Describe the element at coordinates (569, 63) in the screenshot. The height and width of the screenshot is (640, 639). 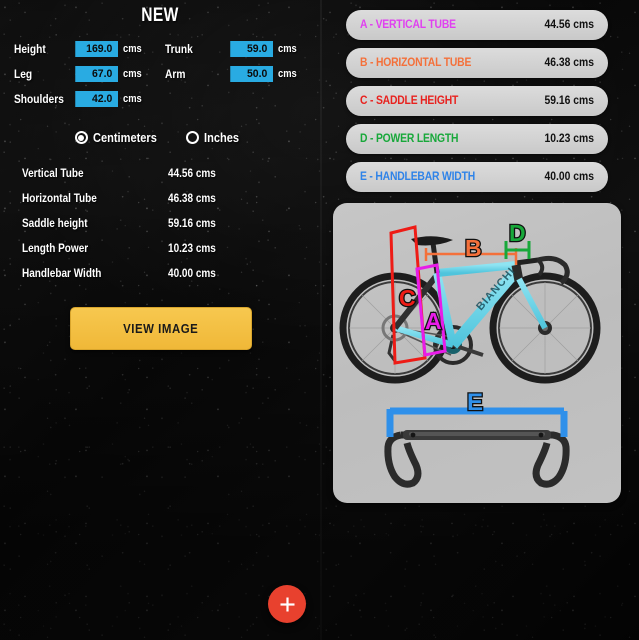
I see `pill-value-b: 46.38 cms` at that location.